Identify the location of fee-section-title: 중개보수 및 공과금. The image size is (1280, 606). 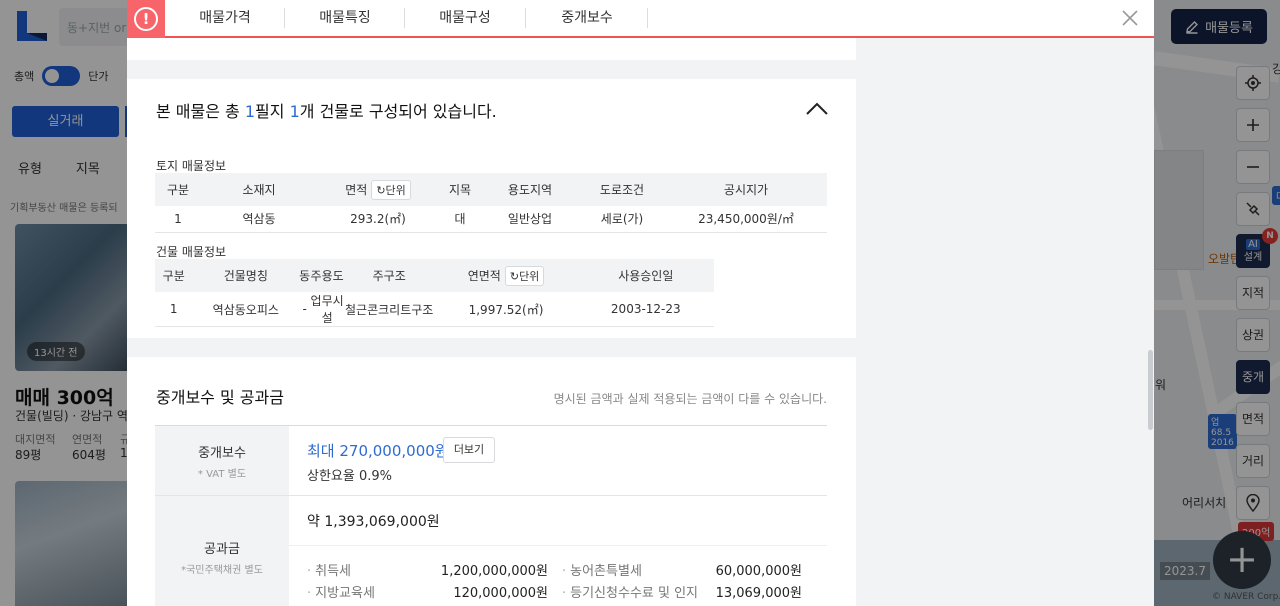
(220, 397).